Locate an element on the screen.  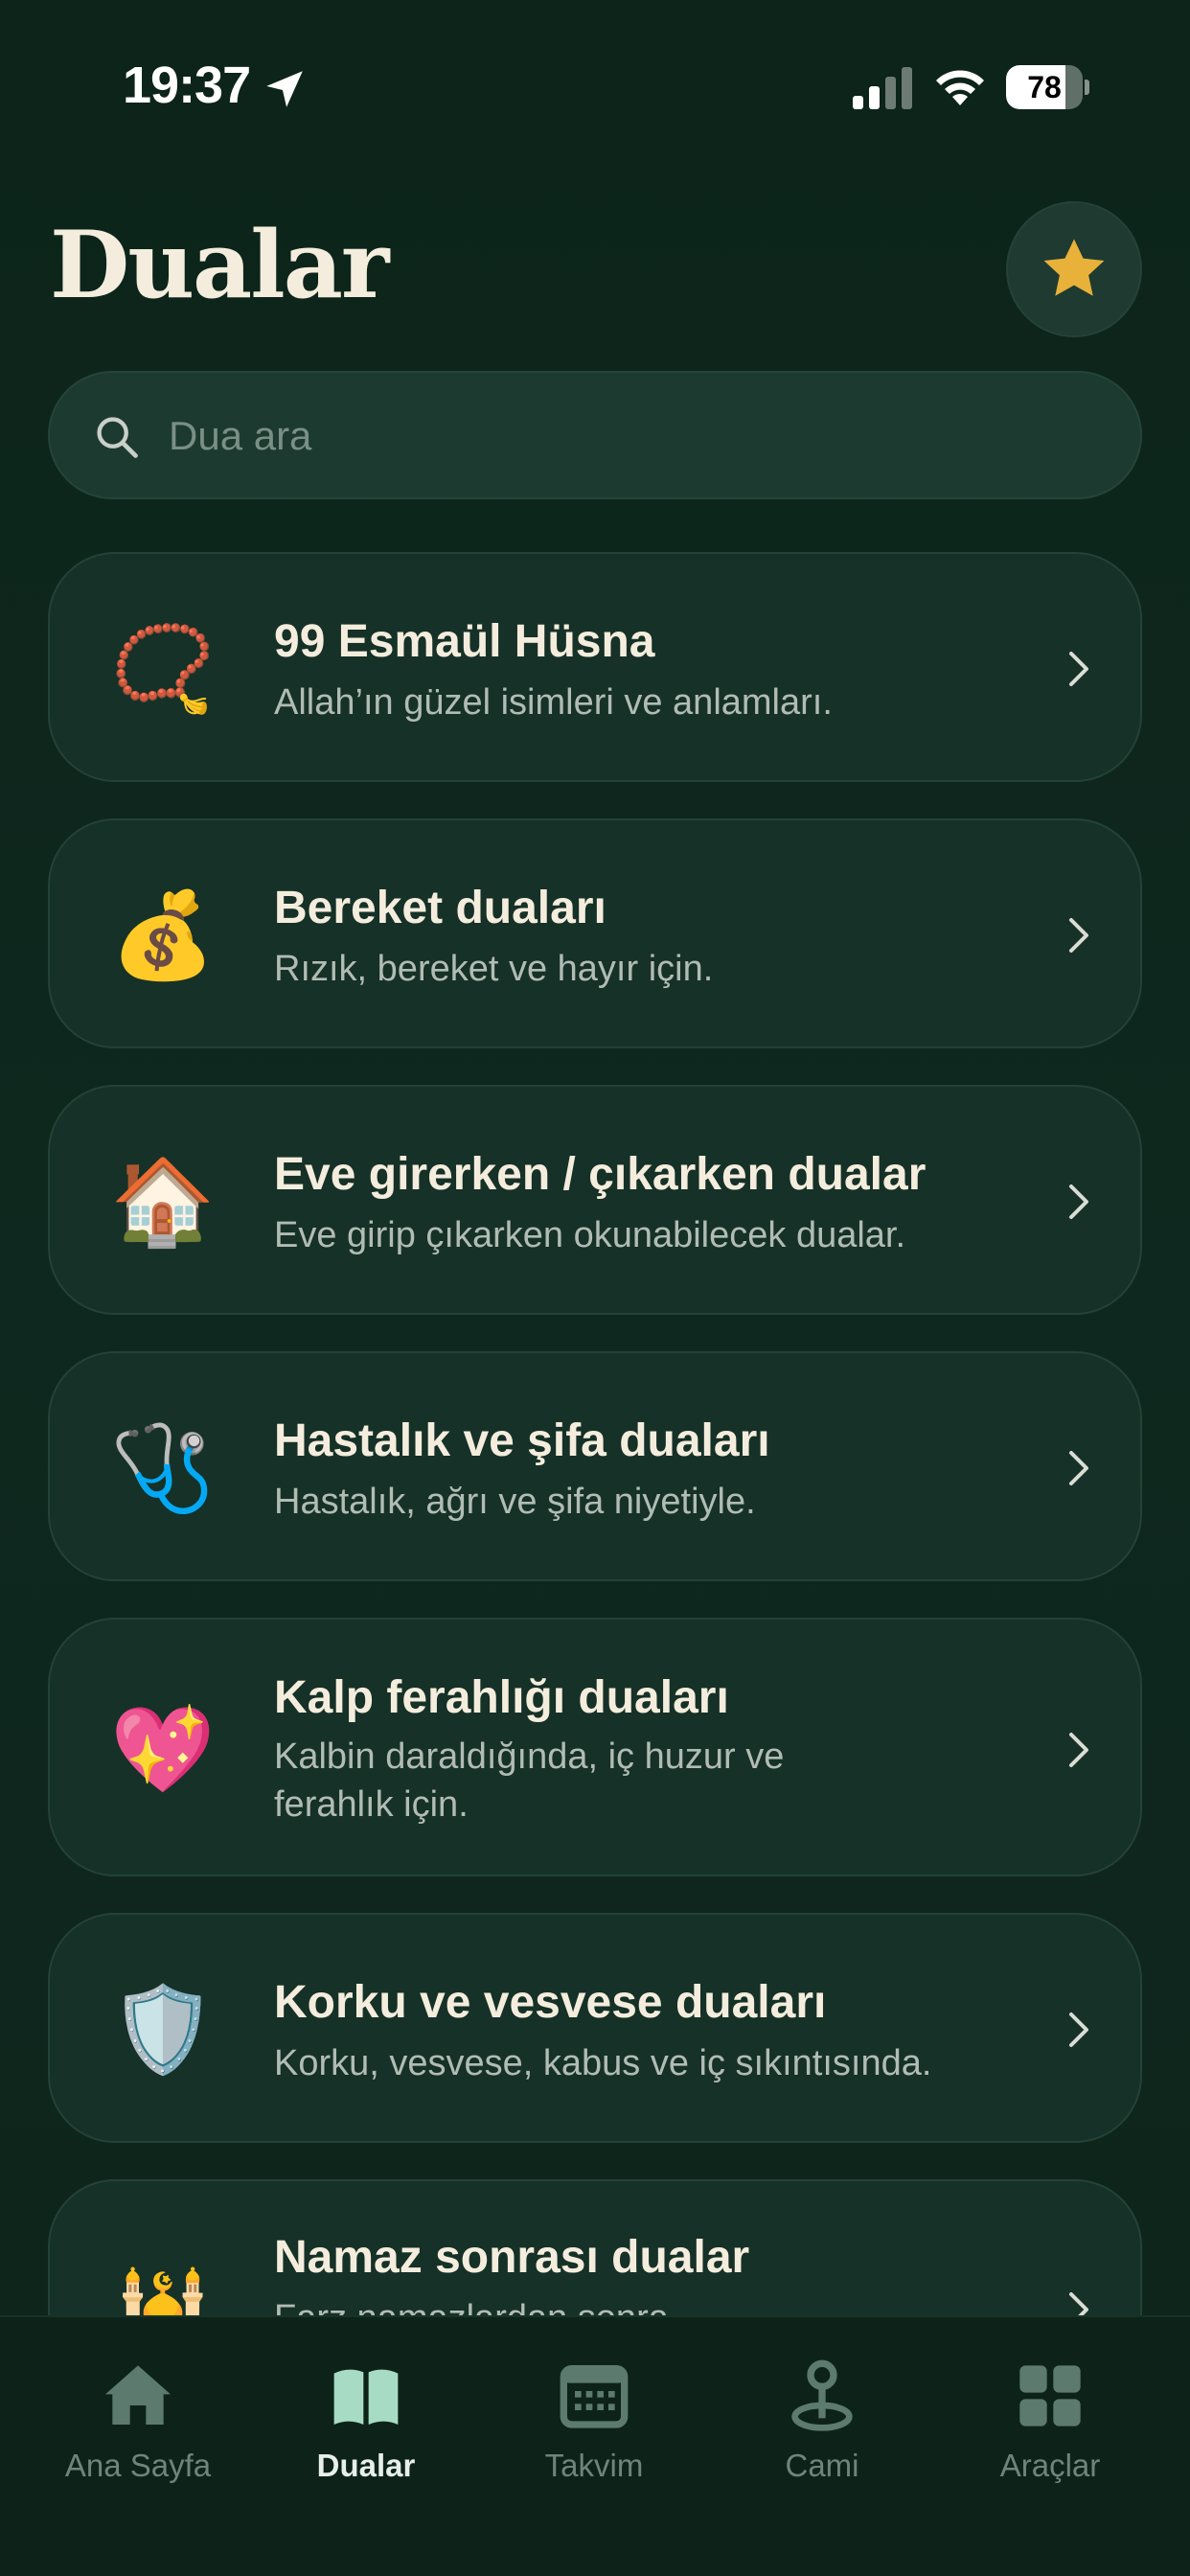
tab-araclar: Araçlar is located at coordinates (1050, 2432).